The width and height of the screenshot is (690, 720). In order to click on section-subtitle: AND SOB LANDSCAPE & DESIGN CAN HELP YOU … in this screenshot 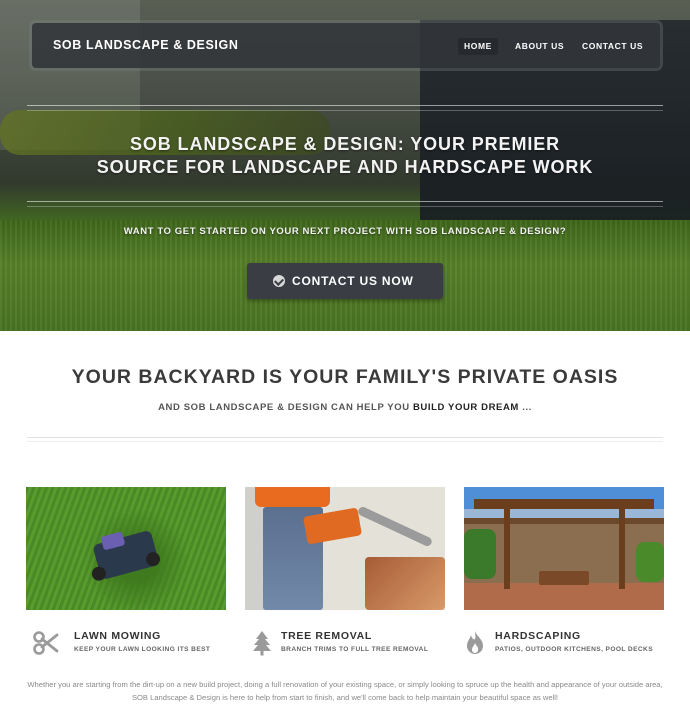, I will do `click(345, 407)`.